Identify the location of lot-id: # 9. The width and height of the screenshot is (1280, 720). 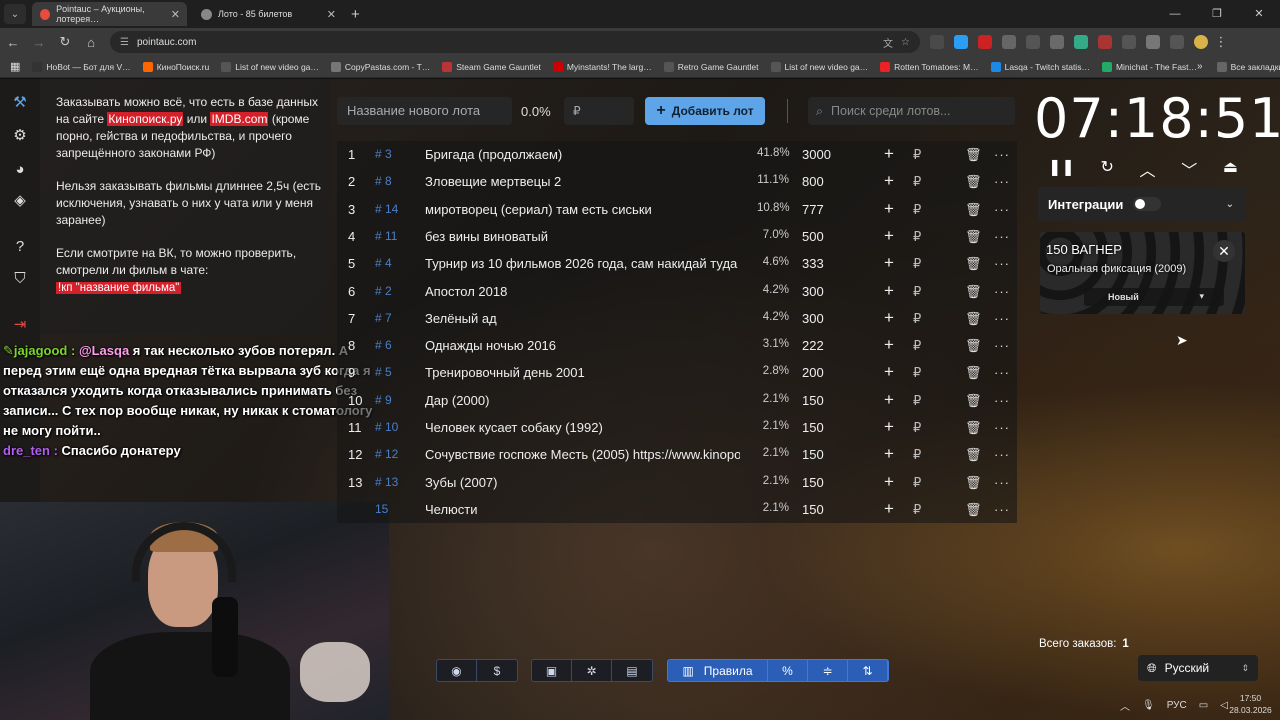
(383, 400).